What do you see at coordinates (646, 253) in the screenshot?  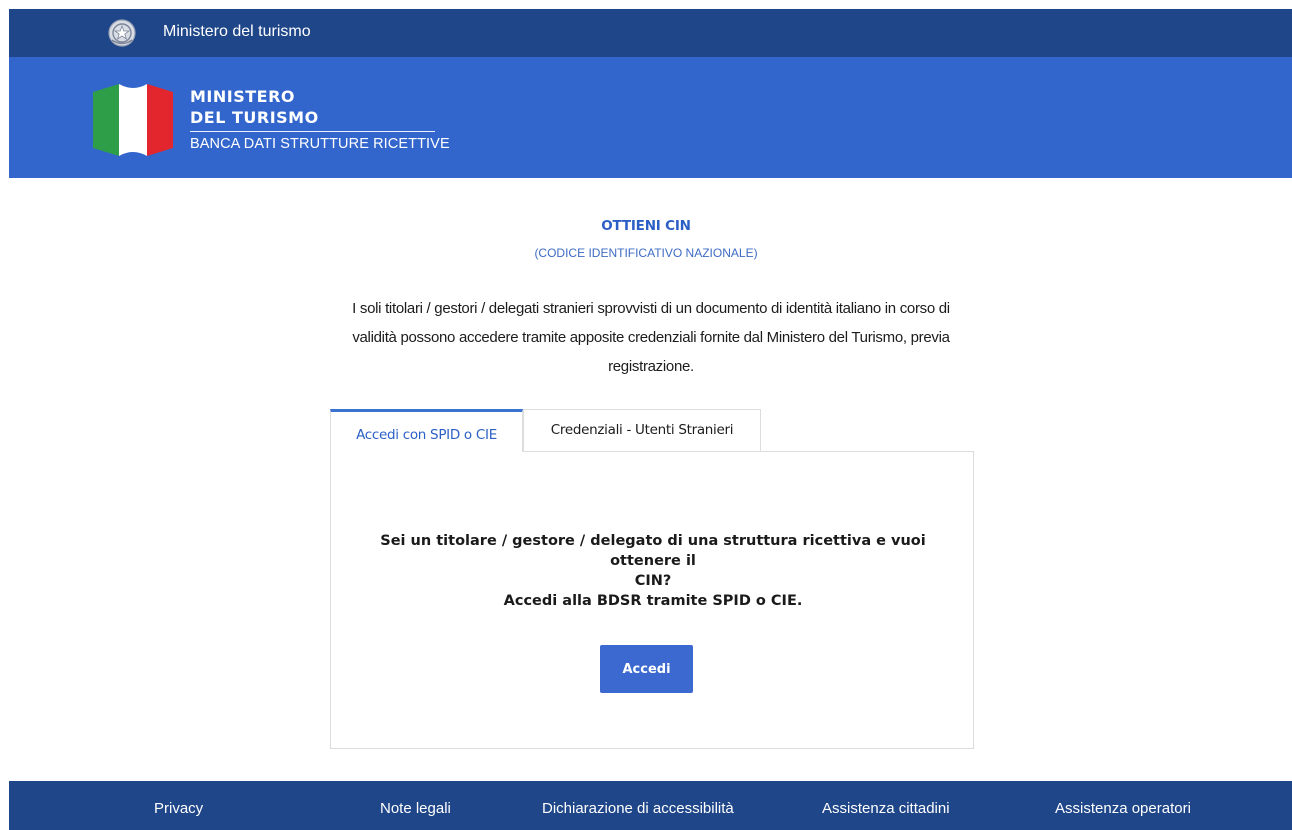 I see `page-subtitle: (CODICE IDENTIFICATIVO NAZIONALE)` at bounding box center [646, 253].